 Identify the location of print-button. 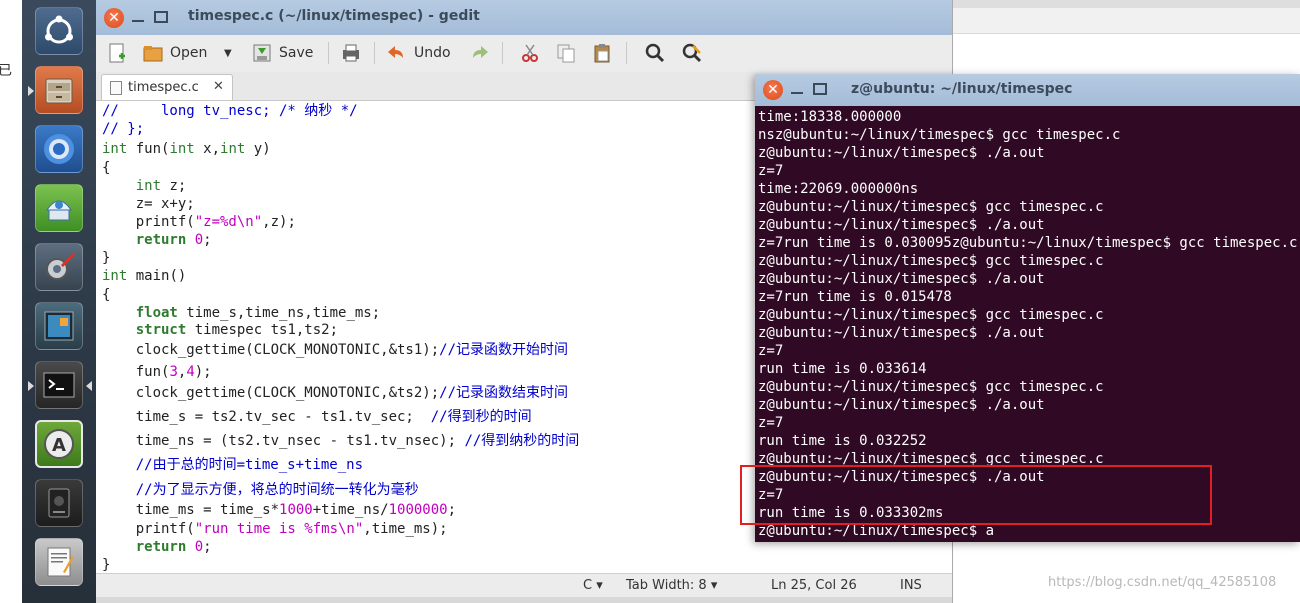
(354, 53).